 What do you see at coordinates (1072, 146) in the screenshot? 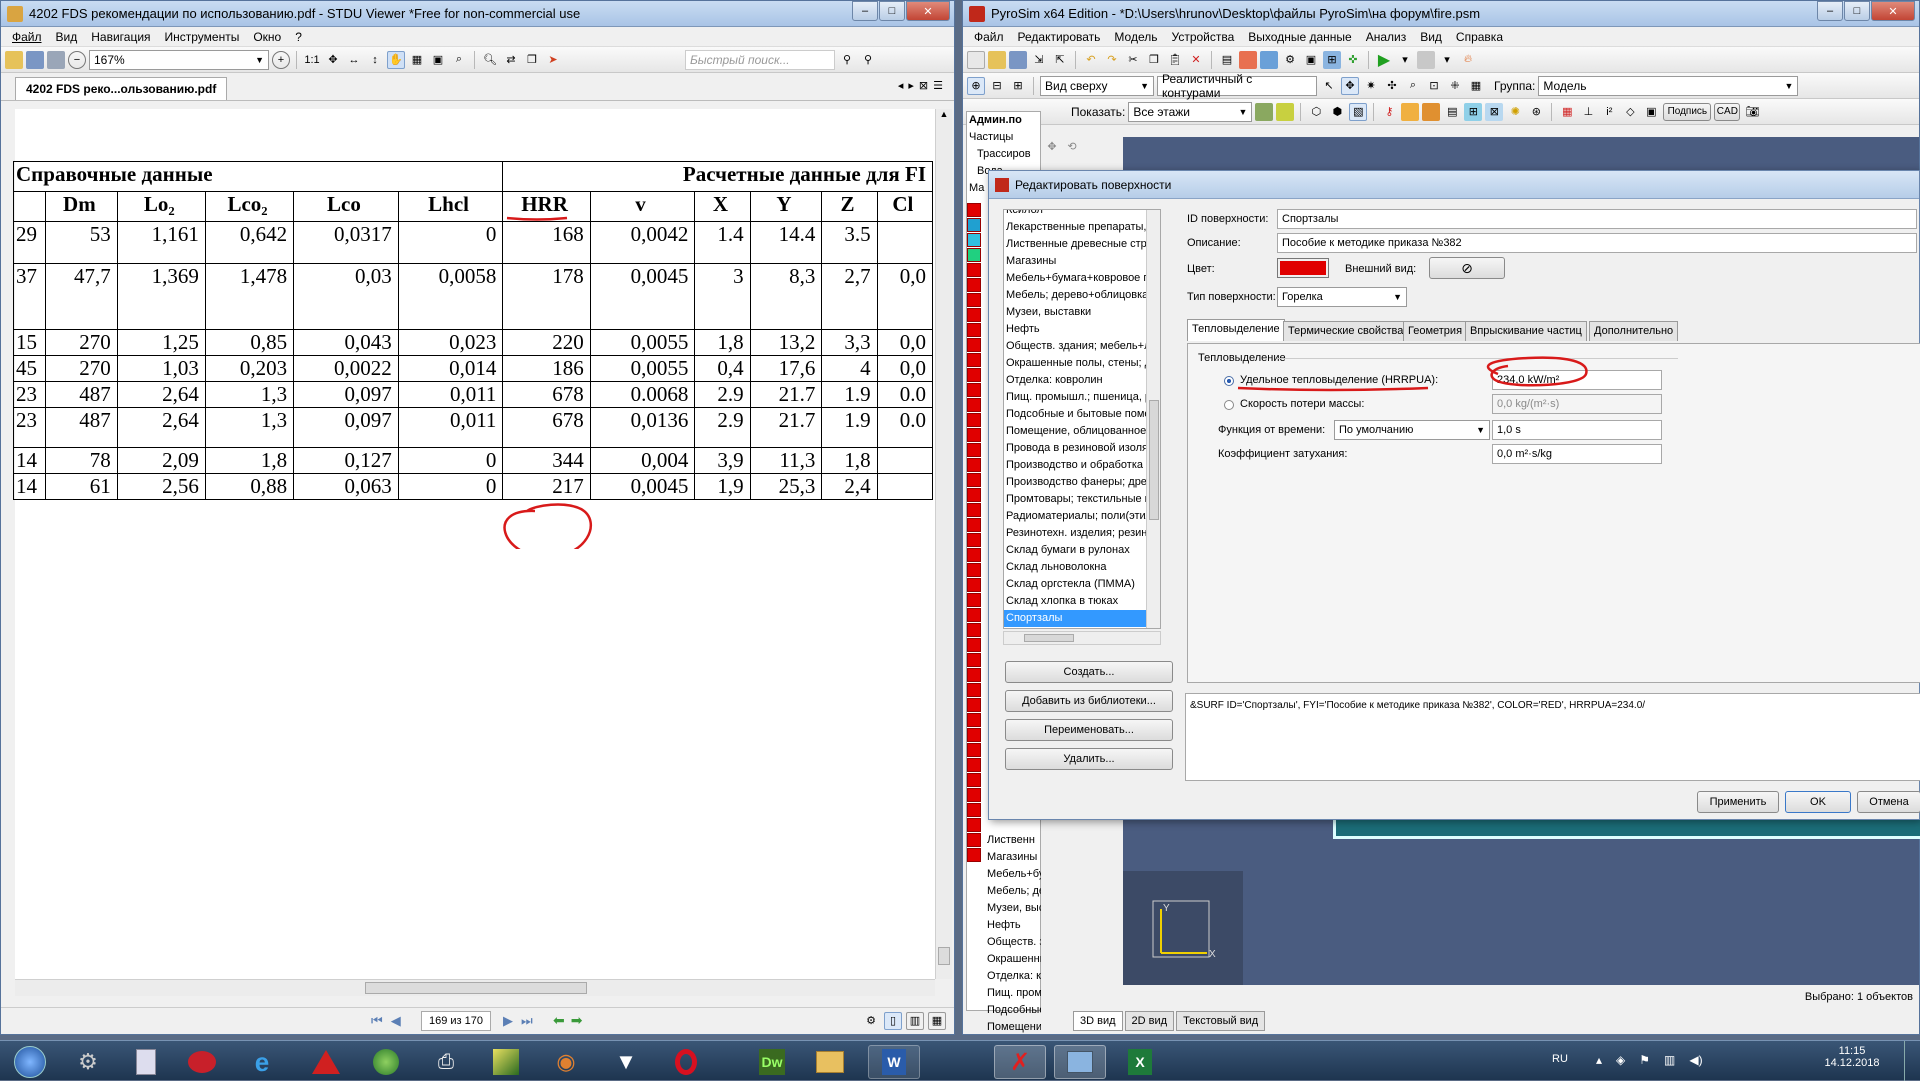
I see `rotate-tool-icon: ⟲` at bounding box center [1072, 146].